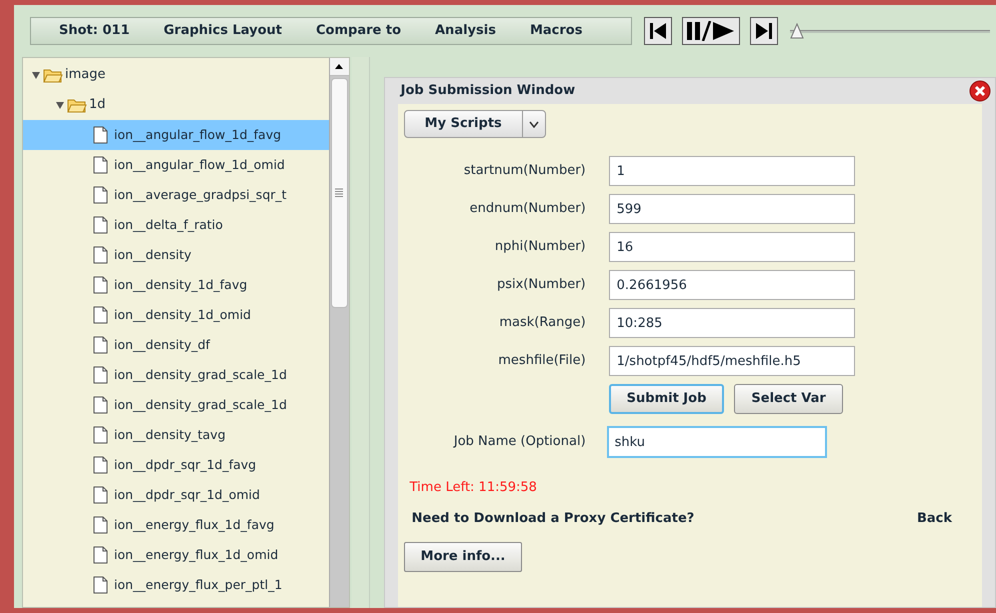  What do you see at coordinates (176, 225) in the screenshot?
I see `tree-item: ion__delta_f_ratio` at bounding box center [176, 225].